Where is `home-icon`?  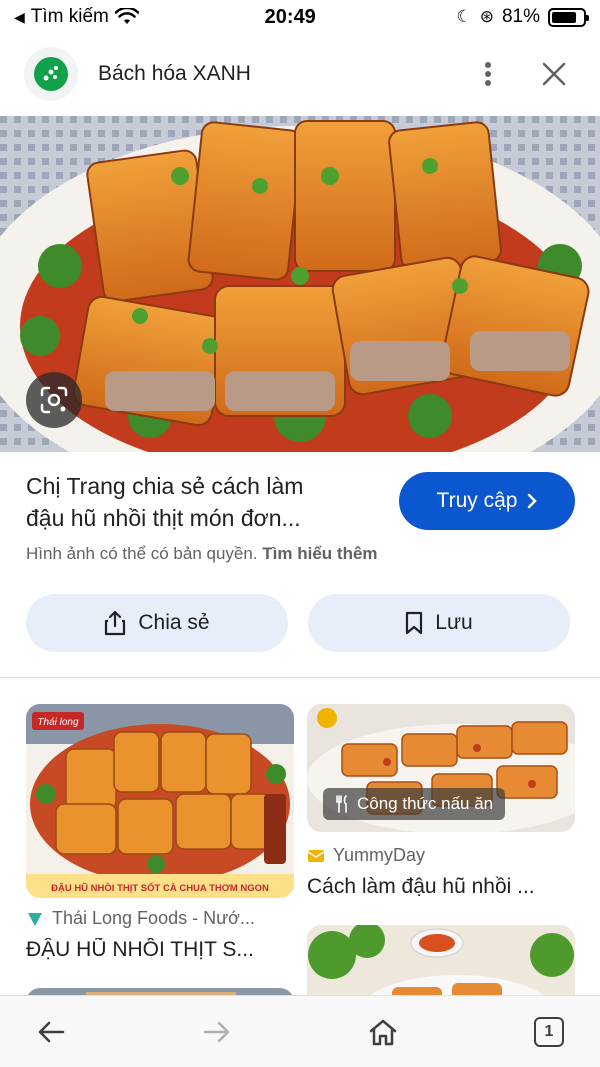
home-icon is located at coordinates (383, 1032).